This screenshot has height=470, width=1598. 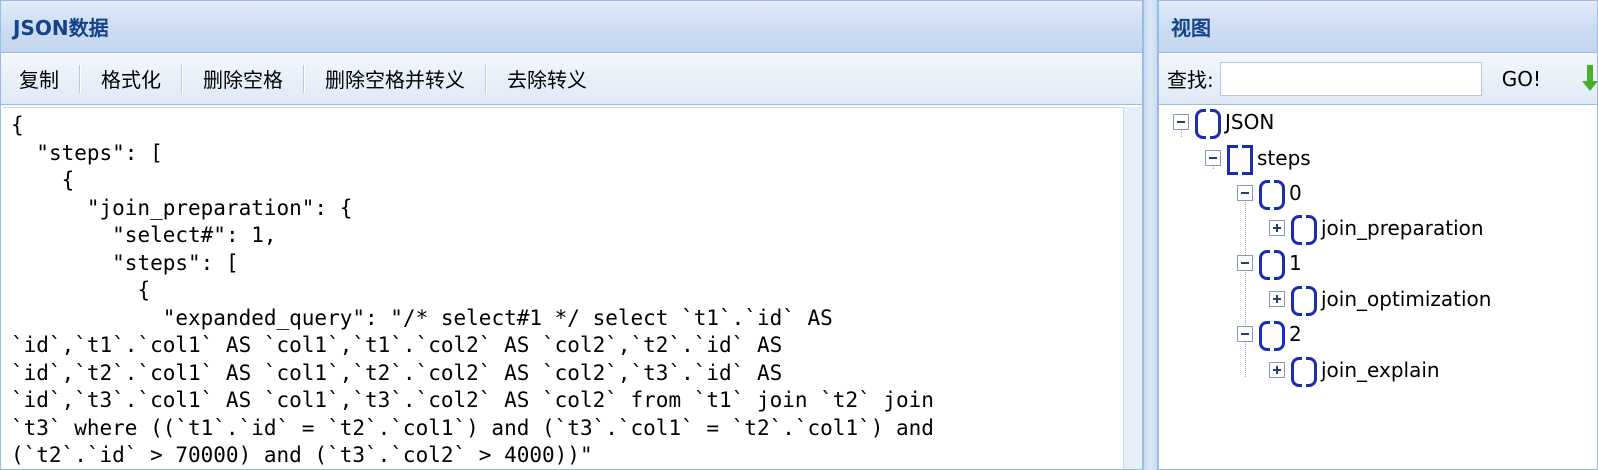 I want to click on search-bar: 查找: GO!, so click(x=1378, y=79).